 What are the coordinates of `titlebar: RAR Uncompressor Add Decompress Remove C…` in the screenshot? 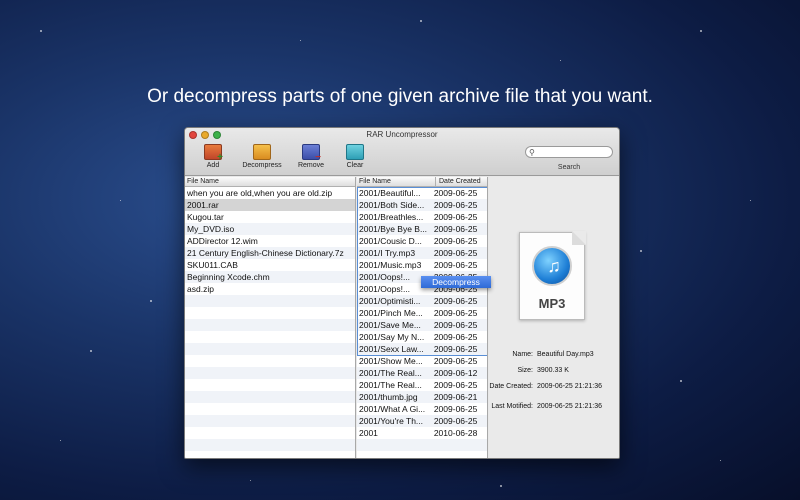 It's located at (402, 152).